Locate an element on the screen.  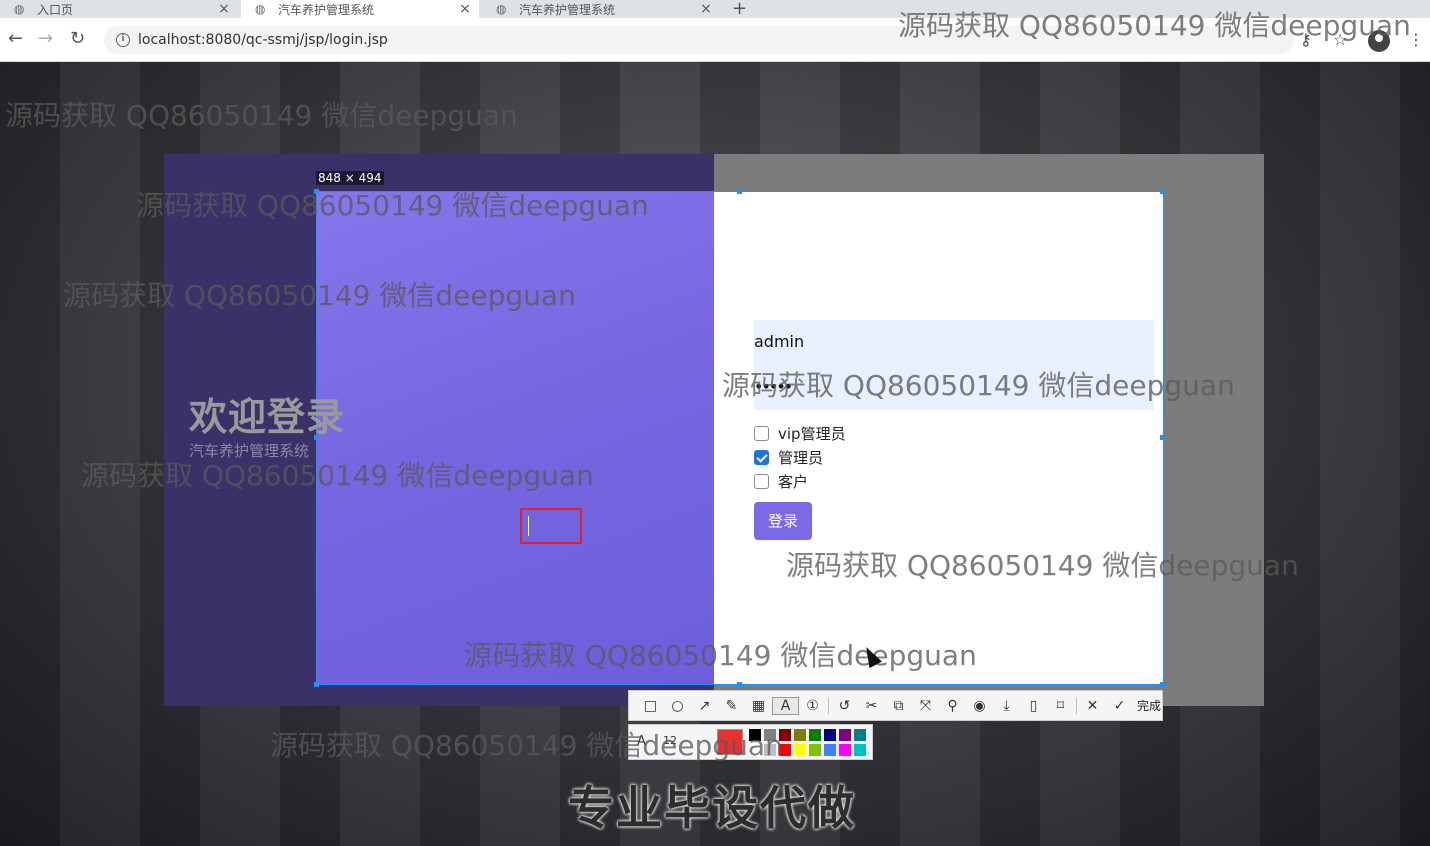
admin-checkbox is located at coordinates (761, 457).